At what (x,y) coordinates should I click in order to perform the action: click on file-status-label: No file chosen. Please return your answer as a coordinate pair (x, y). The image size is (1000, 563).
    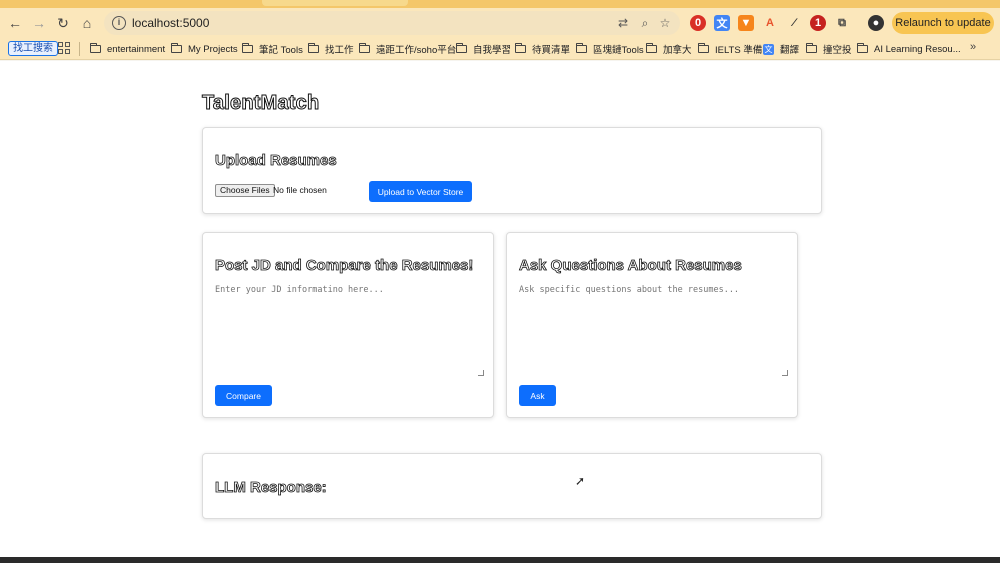
    Looking at the image, I should click on (300, 190).